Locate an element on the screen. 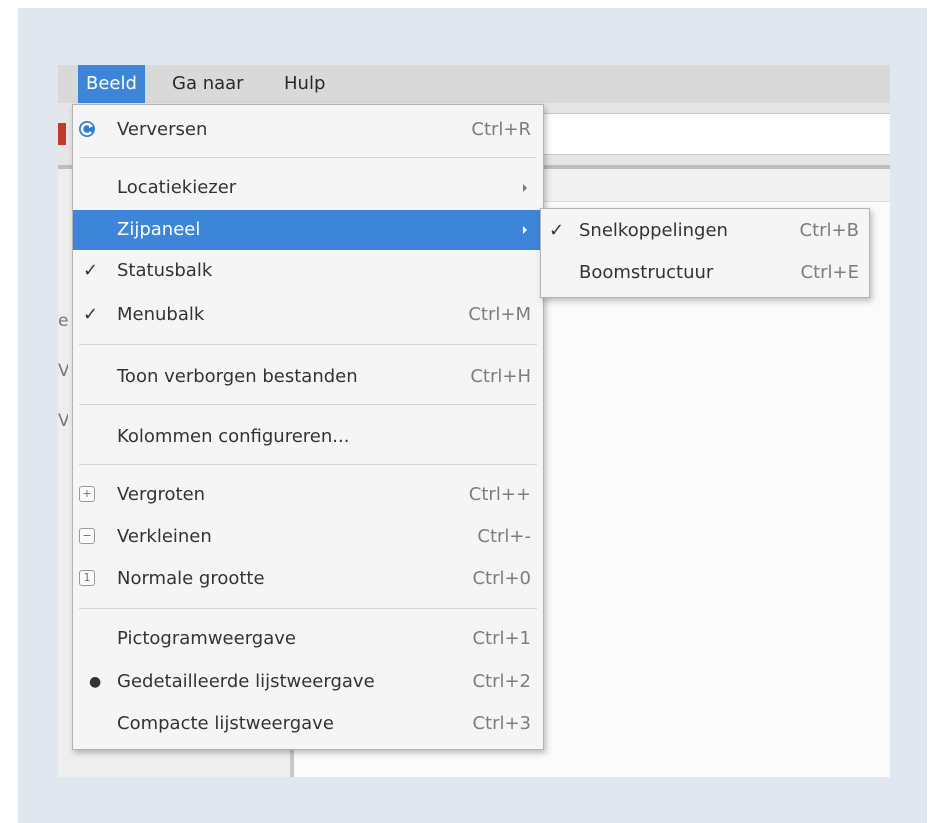  shortcut-label: Ctrl+0 is located at coordinates (501, 578).